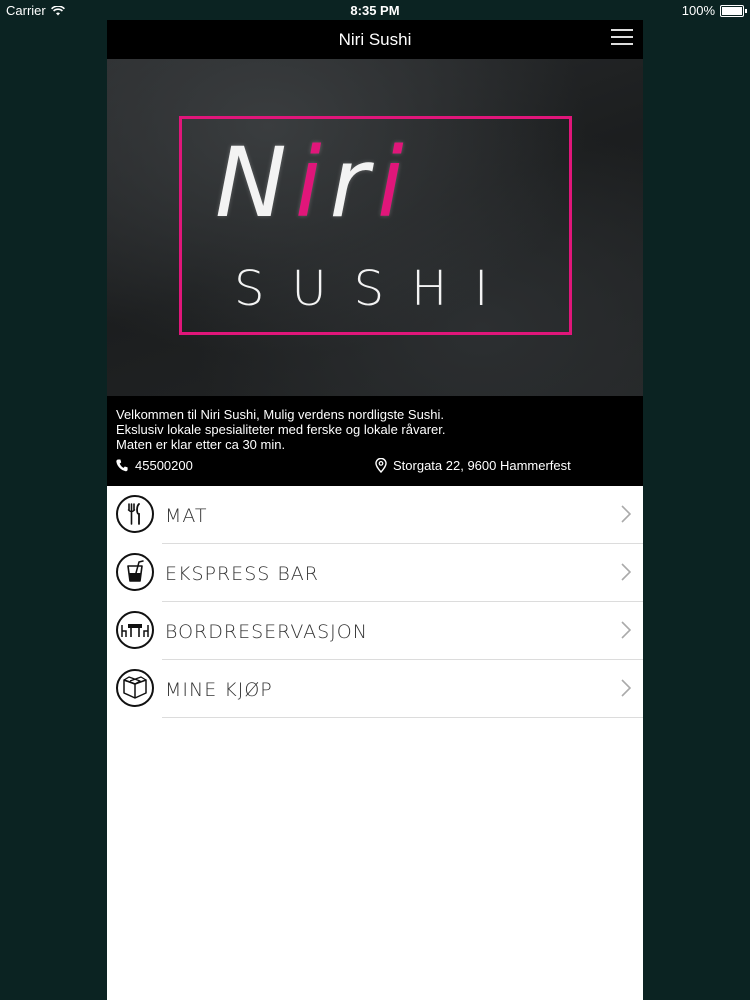 This screenshot has height=1000, width=750. I want to click on status-bar: Carrier 8:35 PM 100%, so click(375, 10).